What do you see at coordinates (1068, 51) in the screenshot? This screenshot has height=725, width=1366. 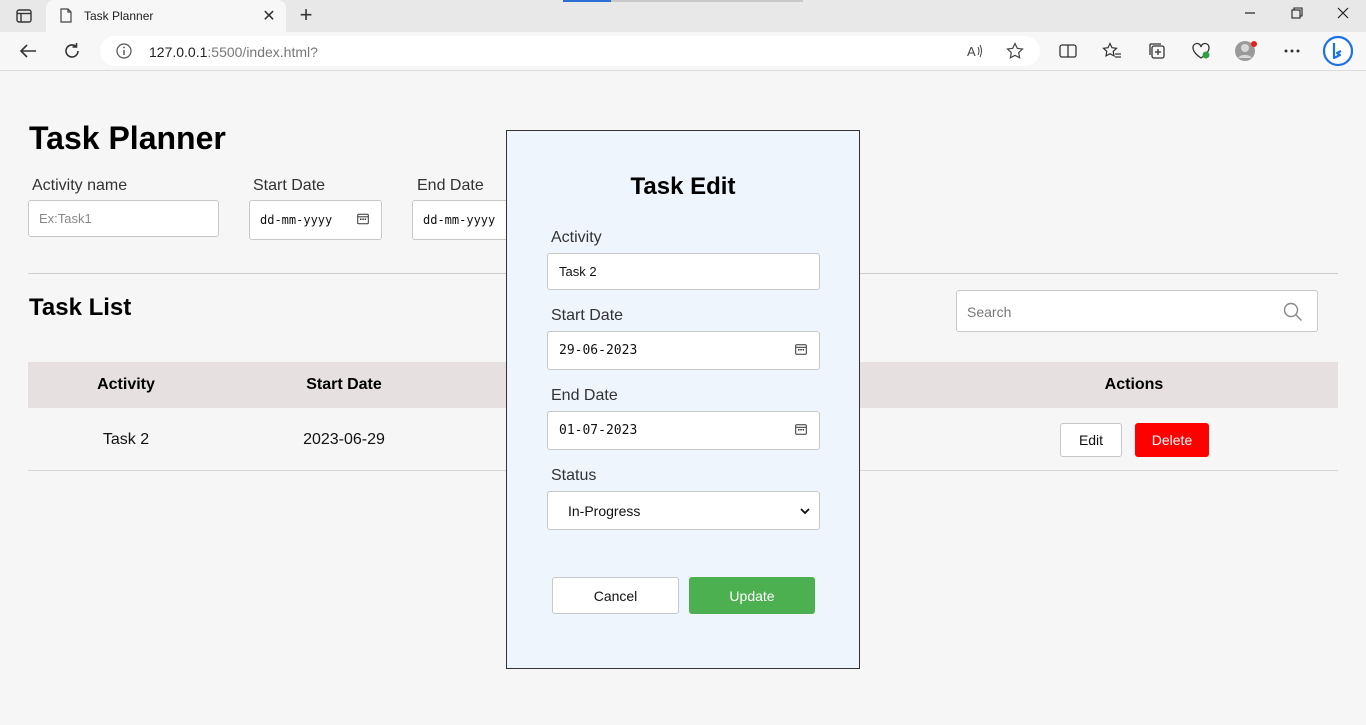 I see `split-screen-icon` at bounding box center [1068, 51].